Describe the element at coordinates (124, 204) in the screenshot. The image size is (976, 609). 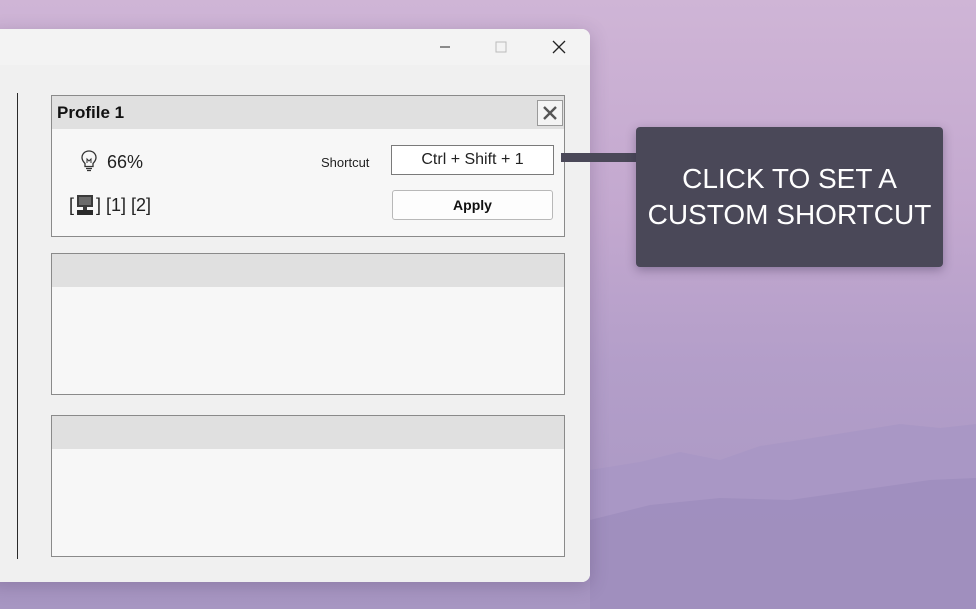
I see `monitor-ids: ] [1] [2]` at that location.